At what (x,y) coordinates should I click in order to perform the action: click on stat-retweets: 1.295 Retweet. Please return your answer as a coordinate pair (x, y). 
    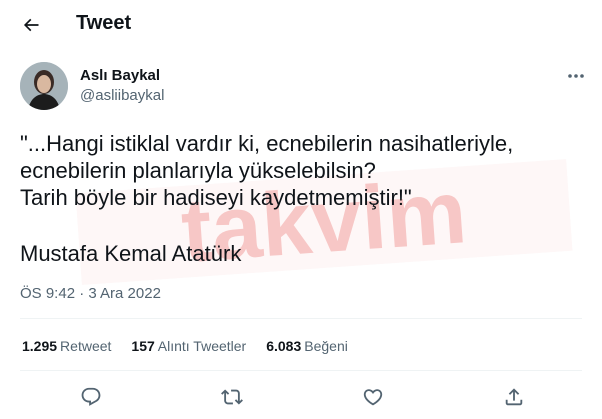
    Looking at the image, I should click on (66, 346).